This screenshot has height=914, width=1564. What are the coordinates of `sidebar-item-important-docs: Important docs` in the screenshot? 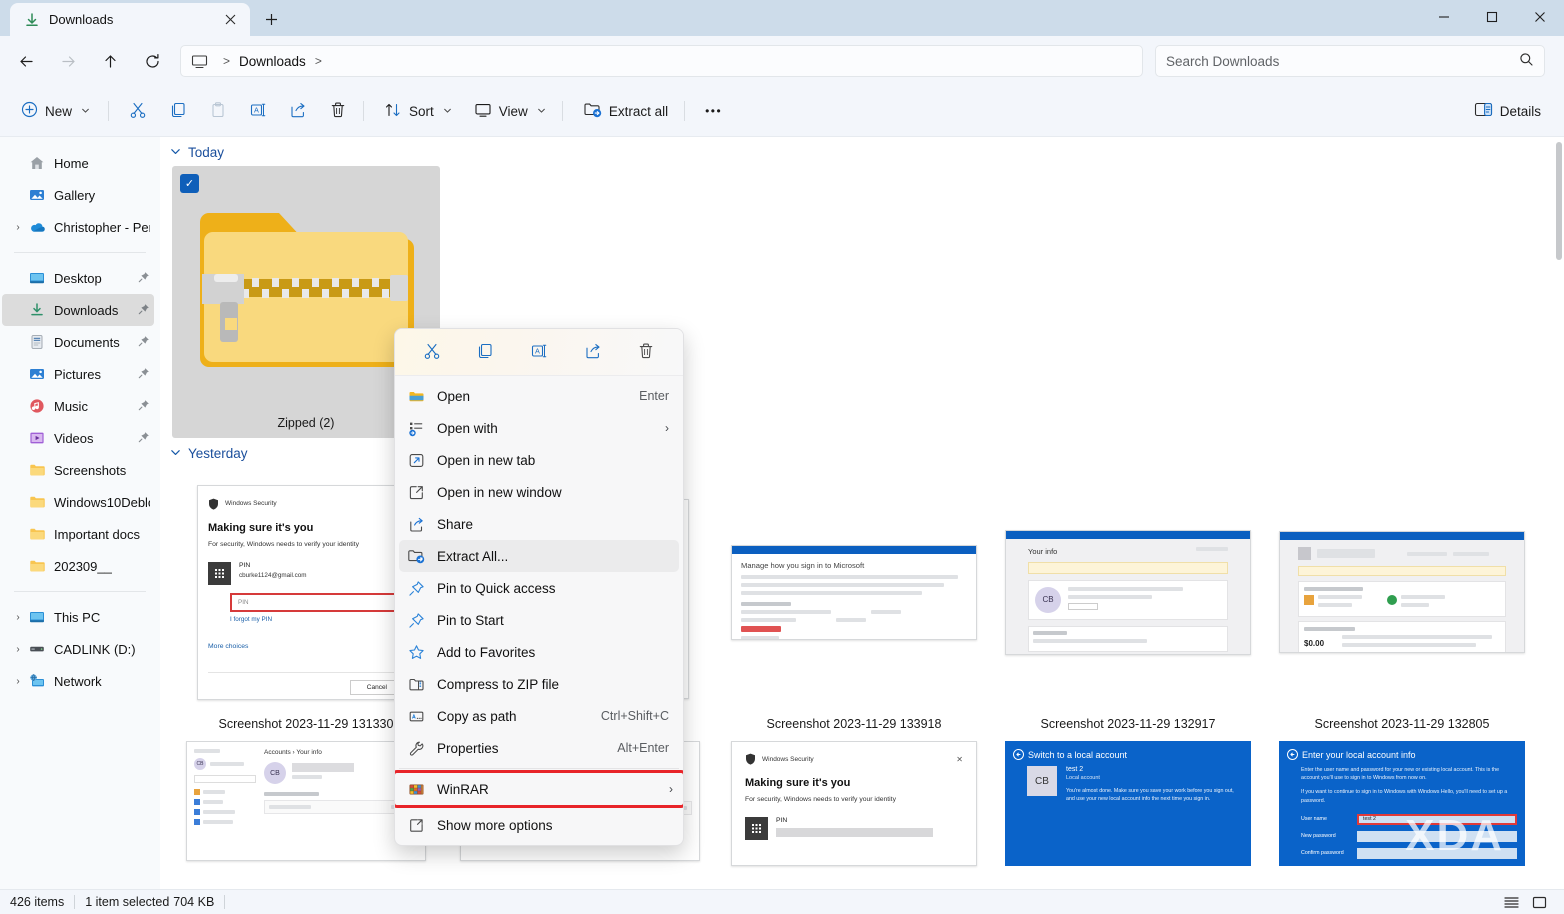 It's located at (78, 534).